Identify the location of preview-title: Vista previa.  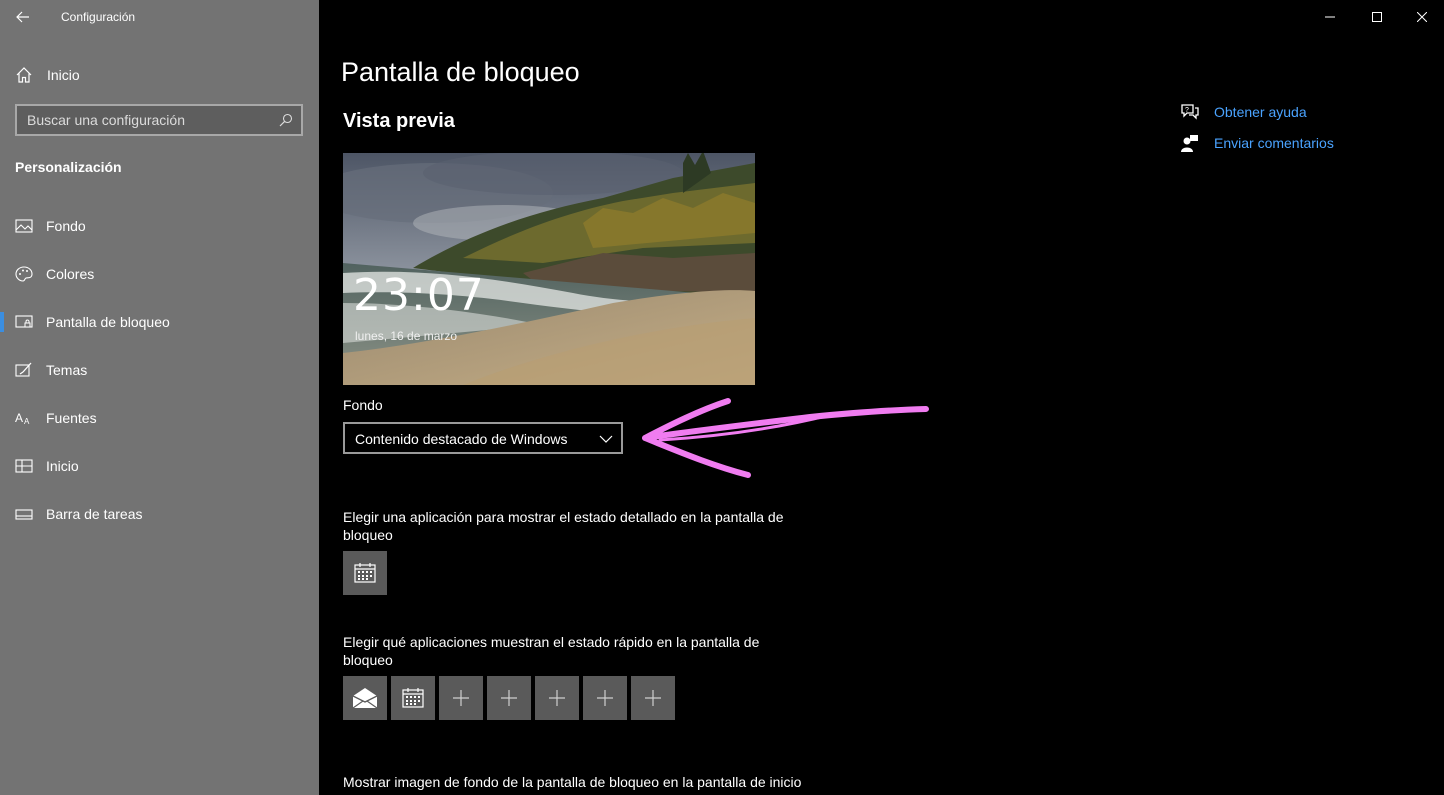
(399, 121).